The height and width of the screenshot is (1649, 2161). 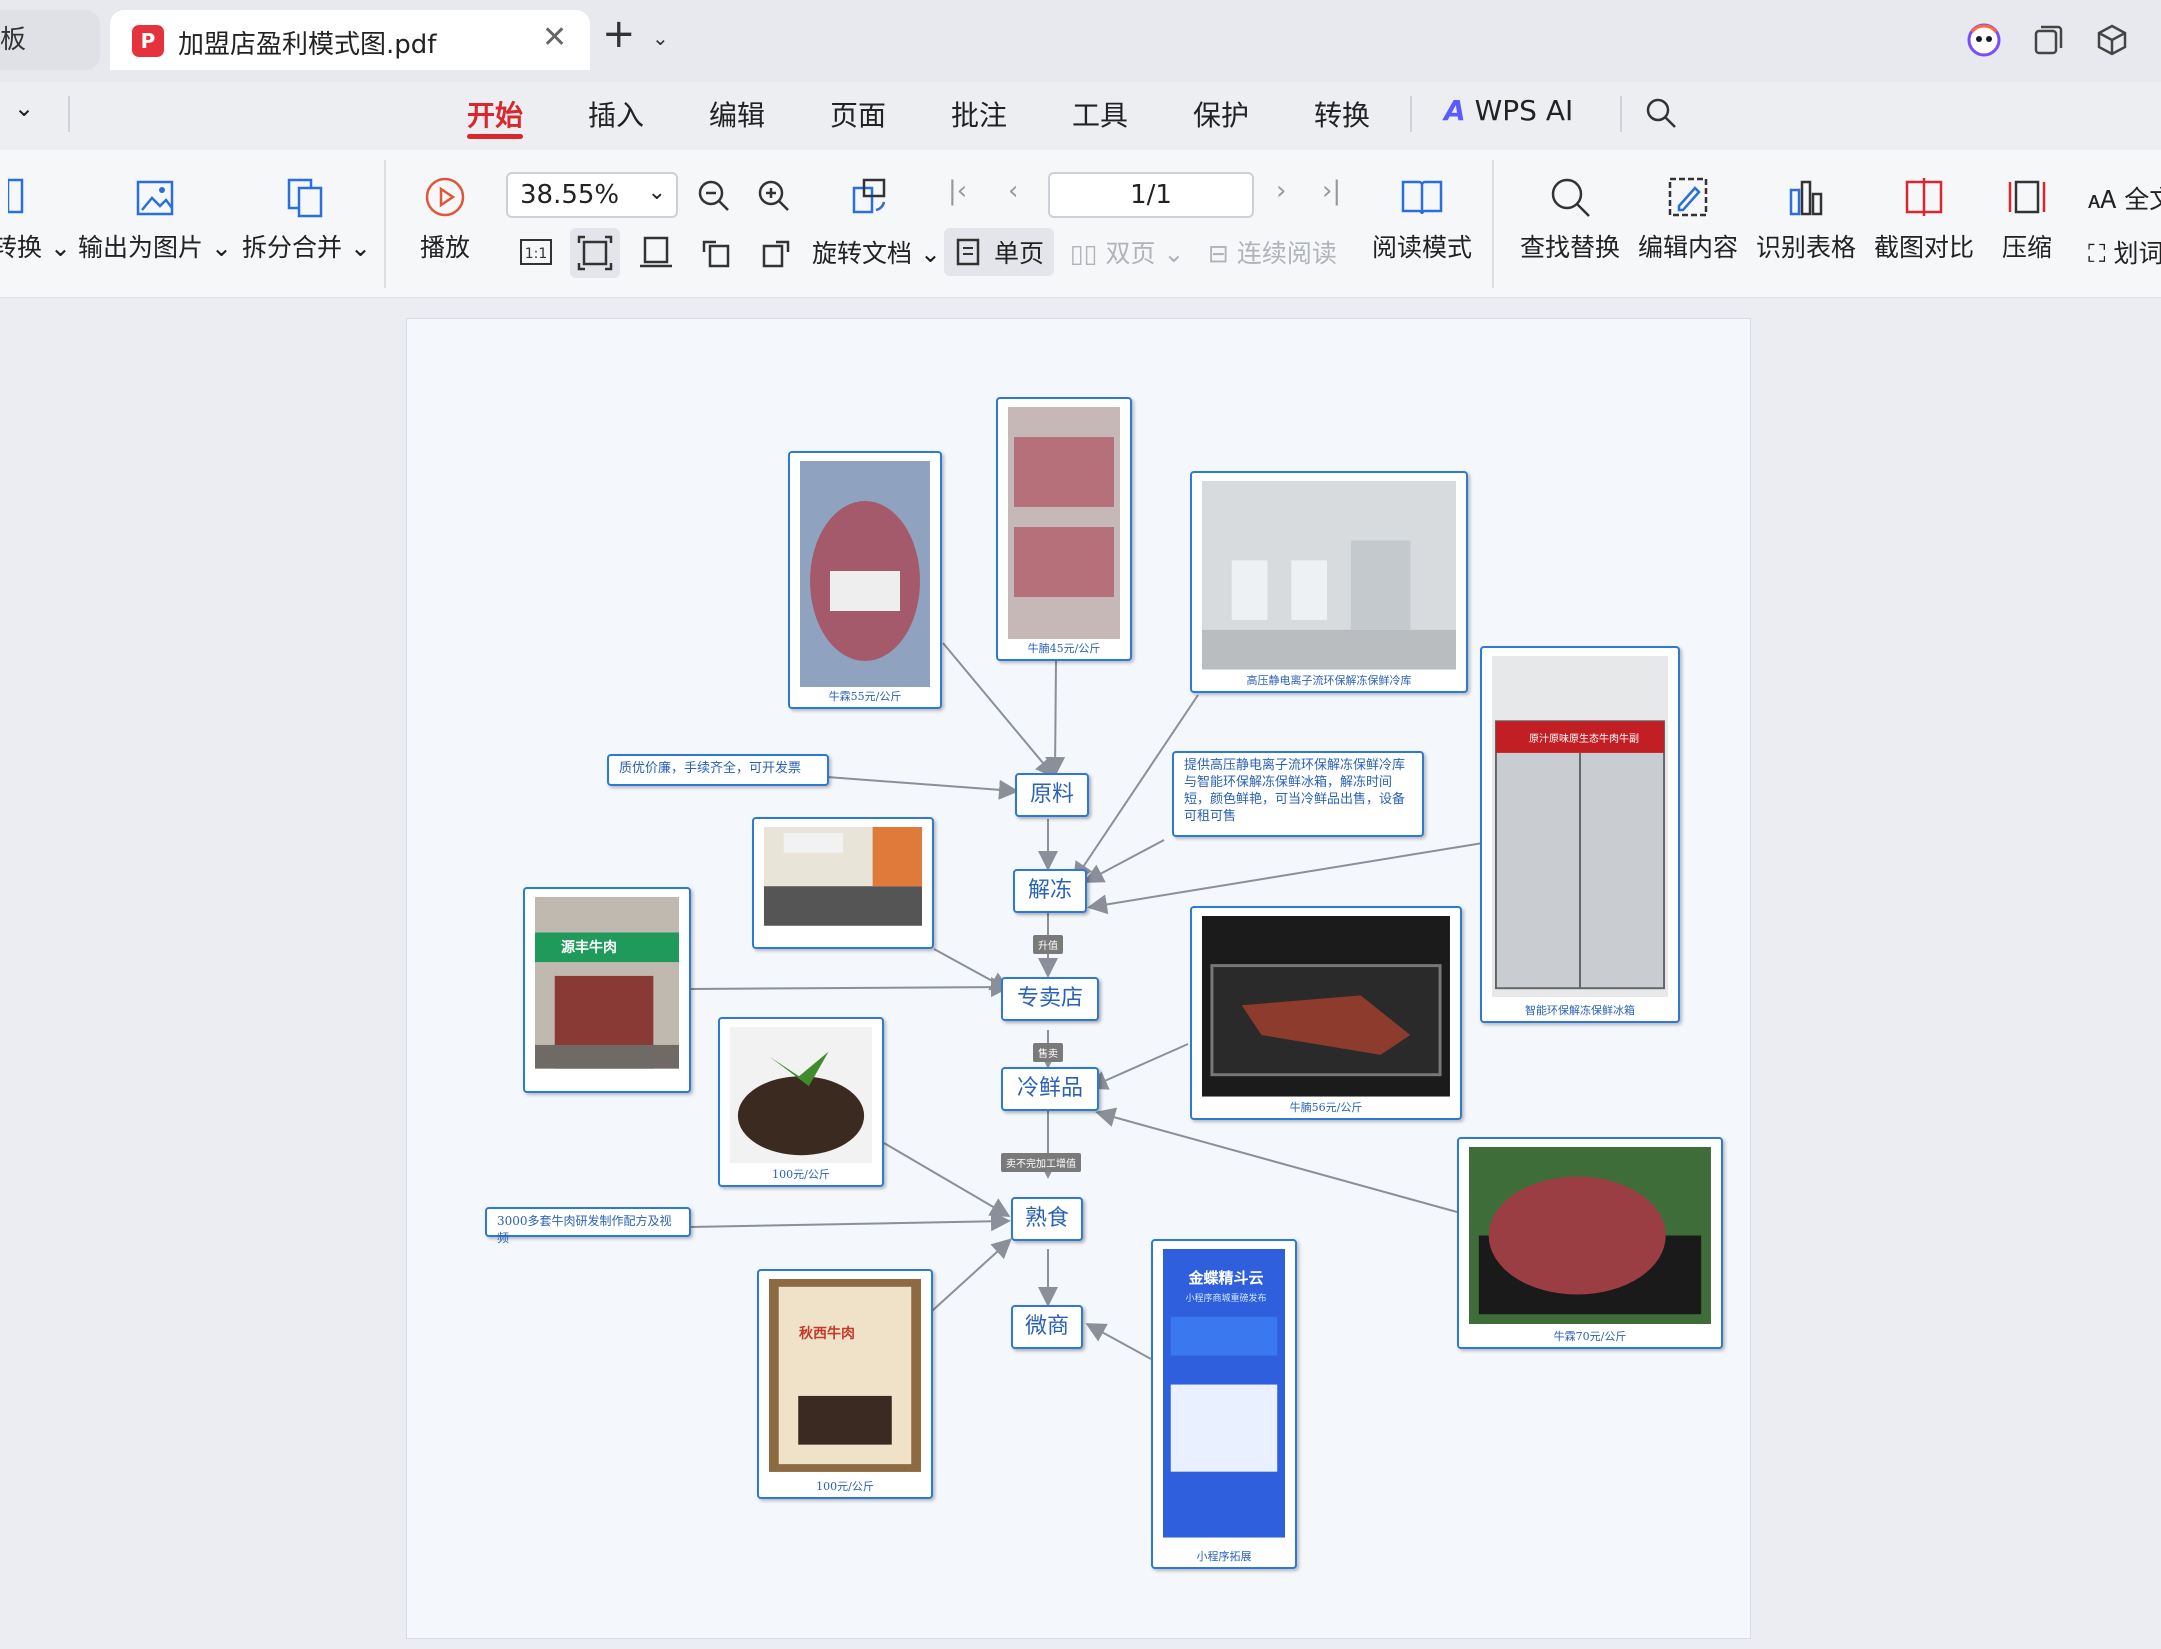 What do you see at coordinates (445, 219) in the screenshot?
I see `play-button: 播放` at bounding box center [445, 219].